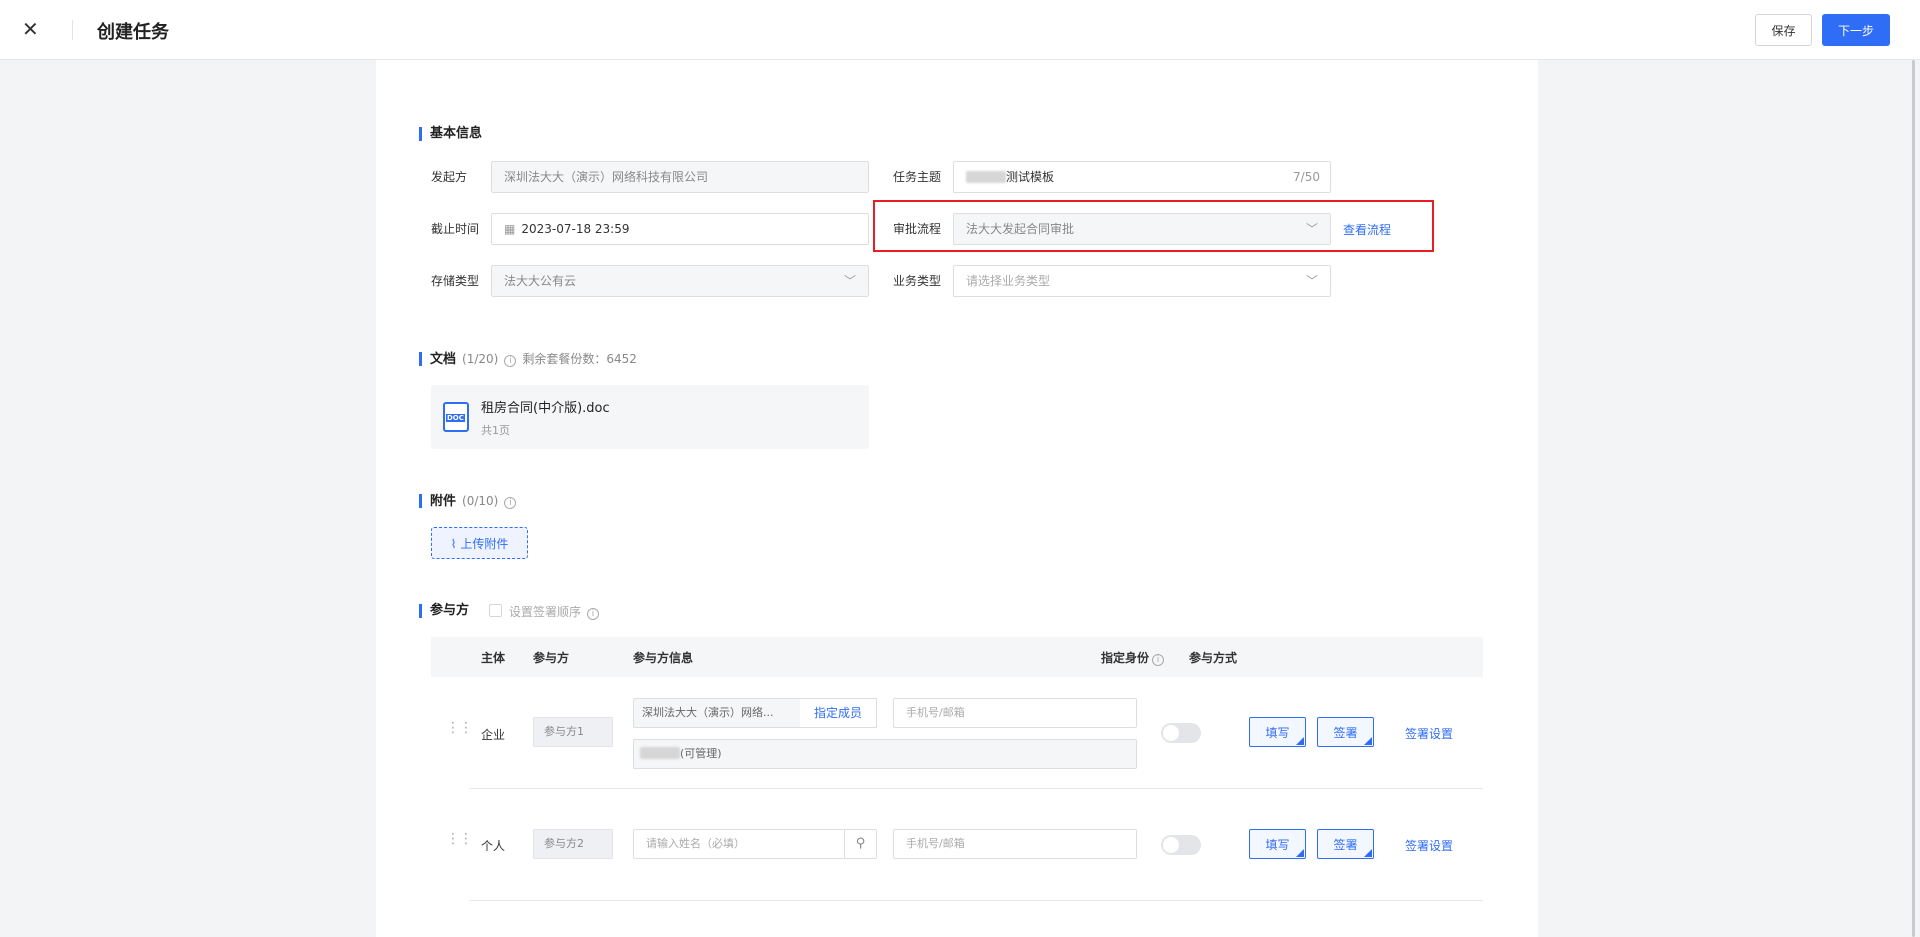  I want to click on sign-order-checkbox, so click(495, 610).